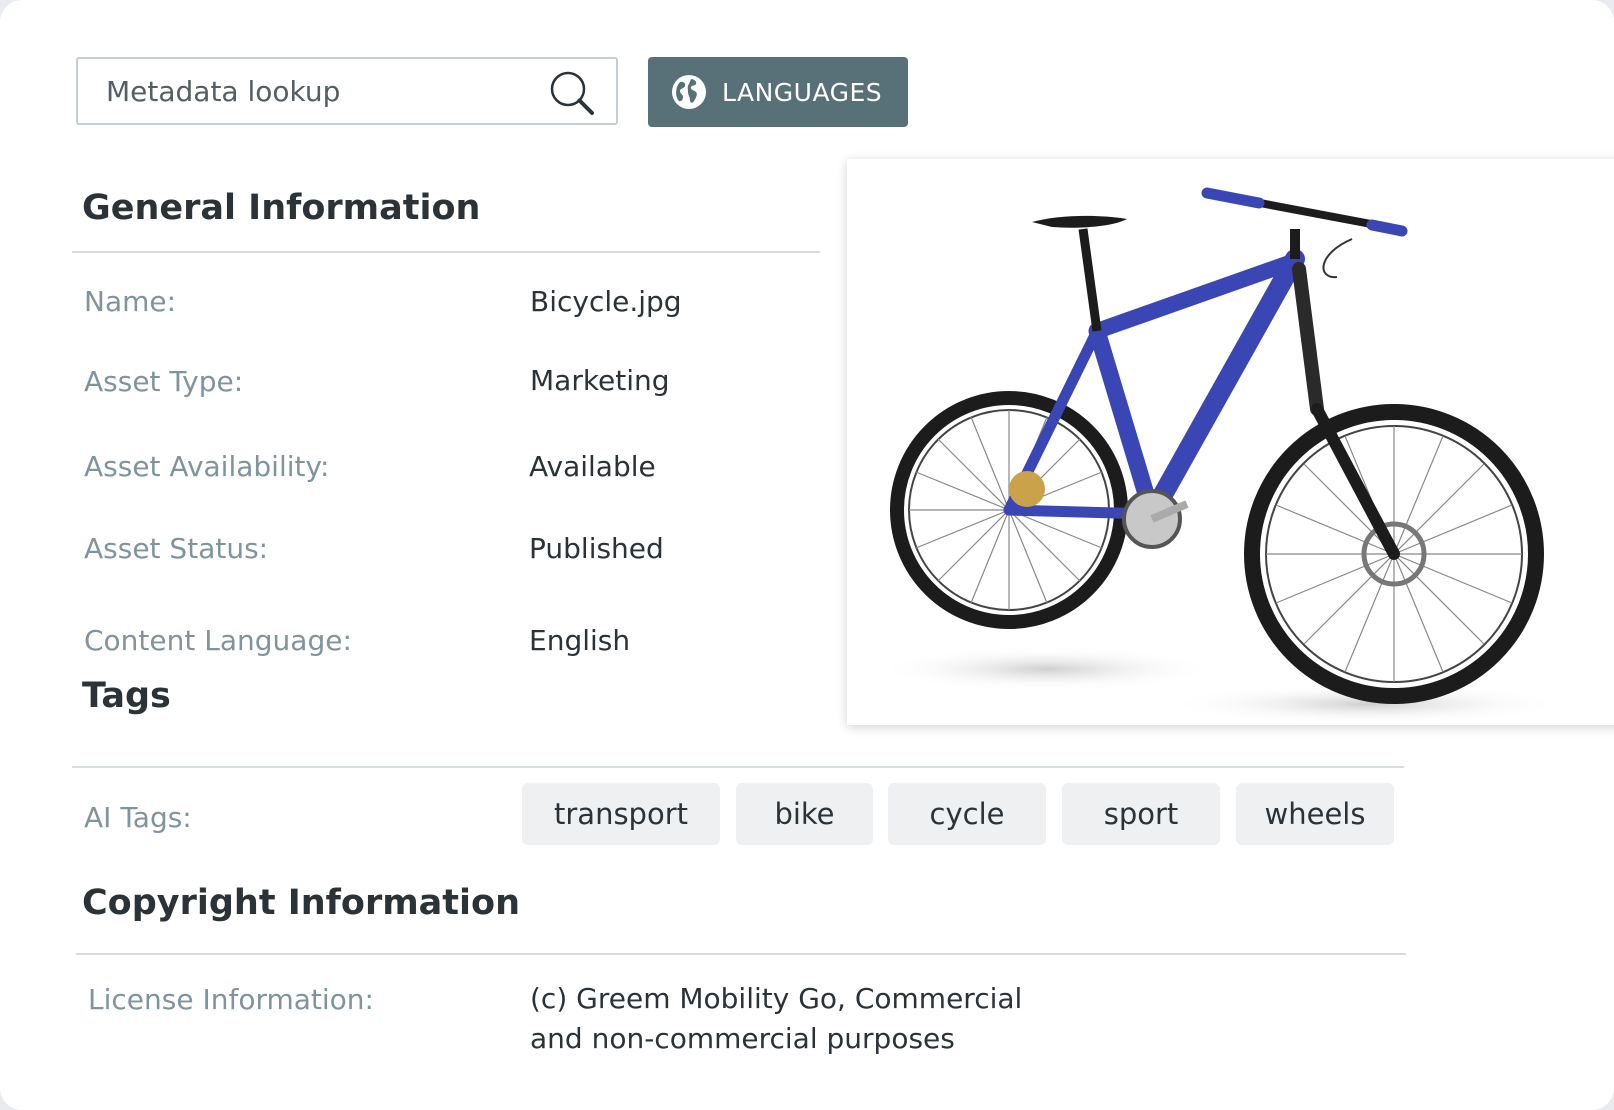  Describe the element at coordinates (689, 92) in the screenshot. I see `globe-icon` at that location.